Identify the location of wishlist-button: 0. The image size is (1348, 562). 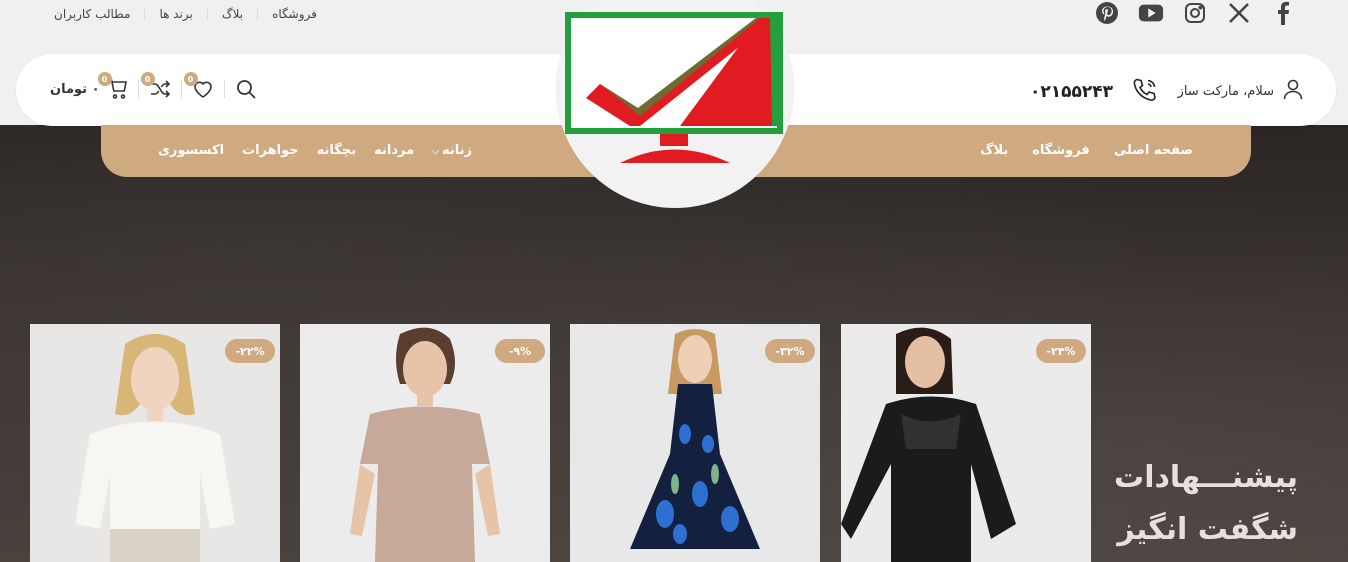
(198, 86).